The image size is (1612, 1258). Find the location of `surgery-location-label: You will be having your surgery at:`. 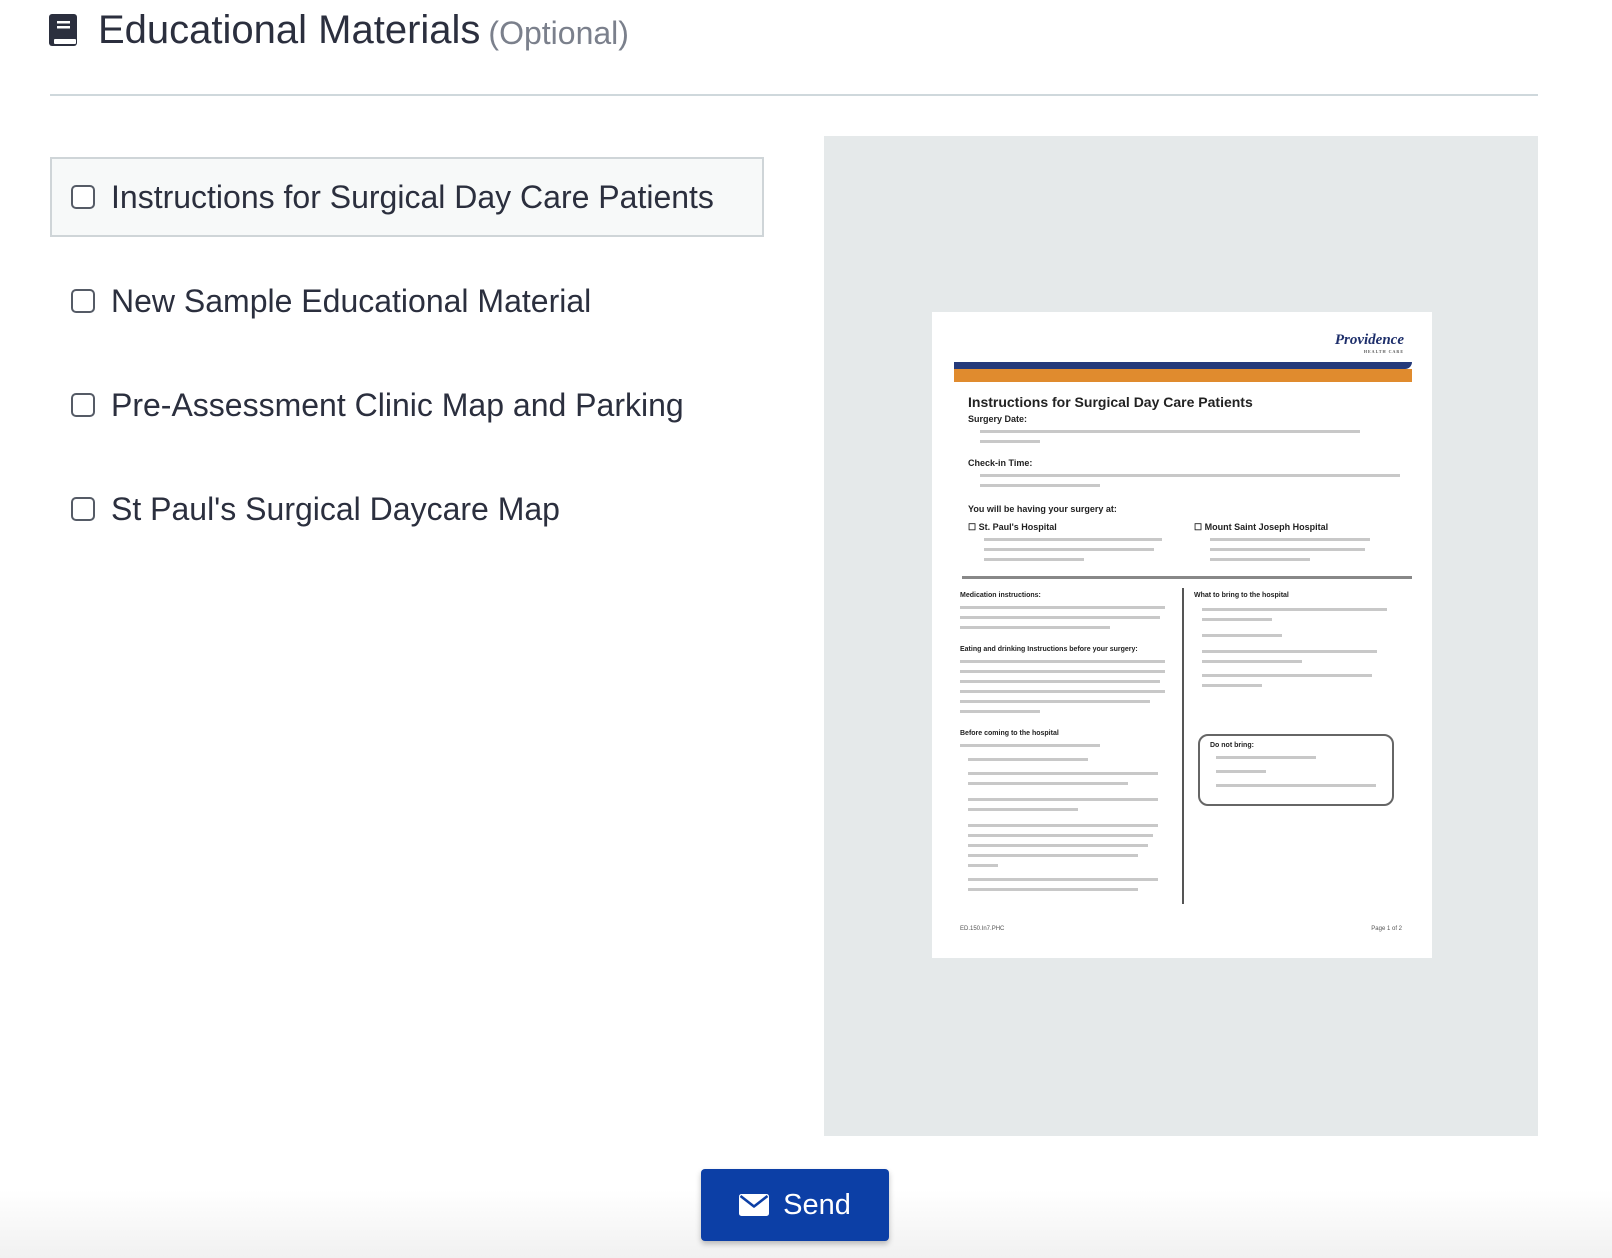

surgery-location-label: You will be having your surgery at: is located at coordinates (1042, 509).